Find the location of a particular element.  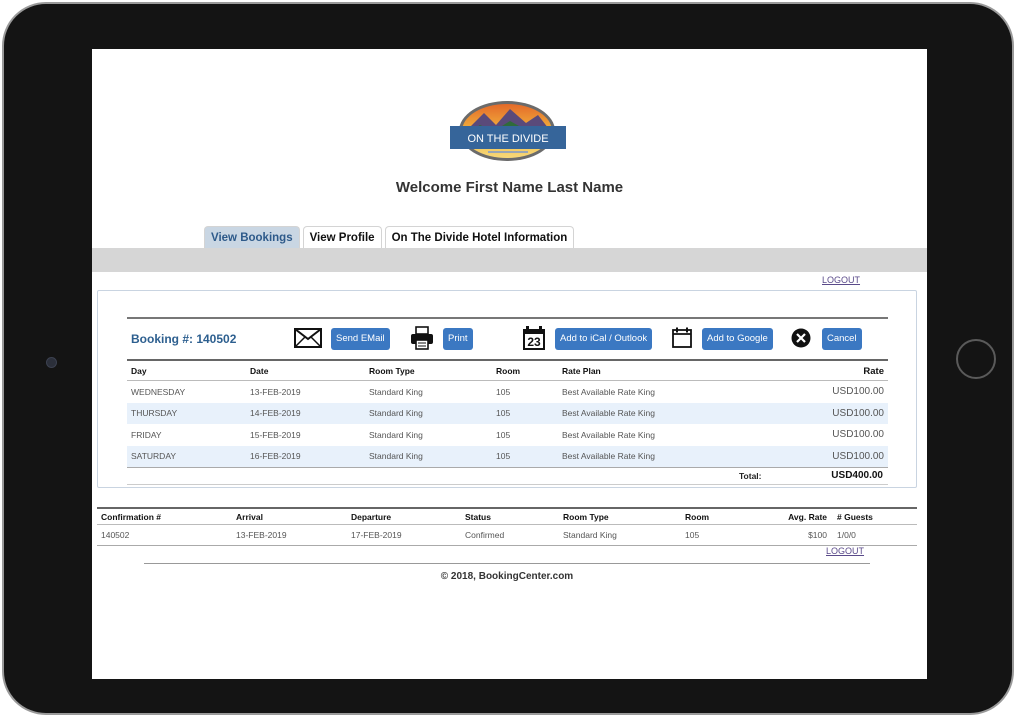

cancel-button: Cancel is located at coordinates (842, 339).